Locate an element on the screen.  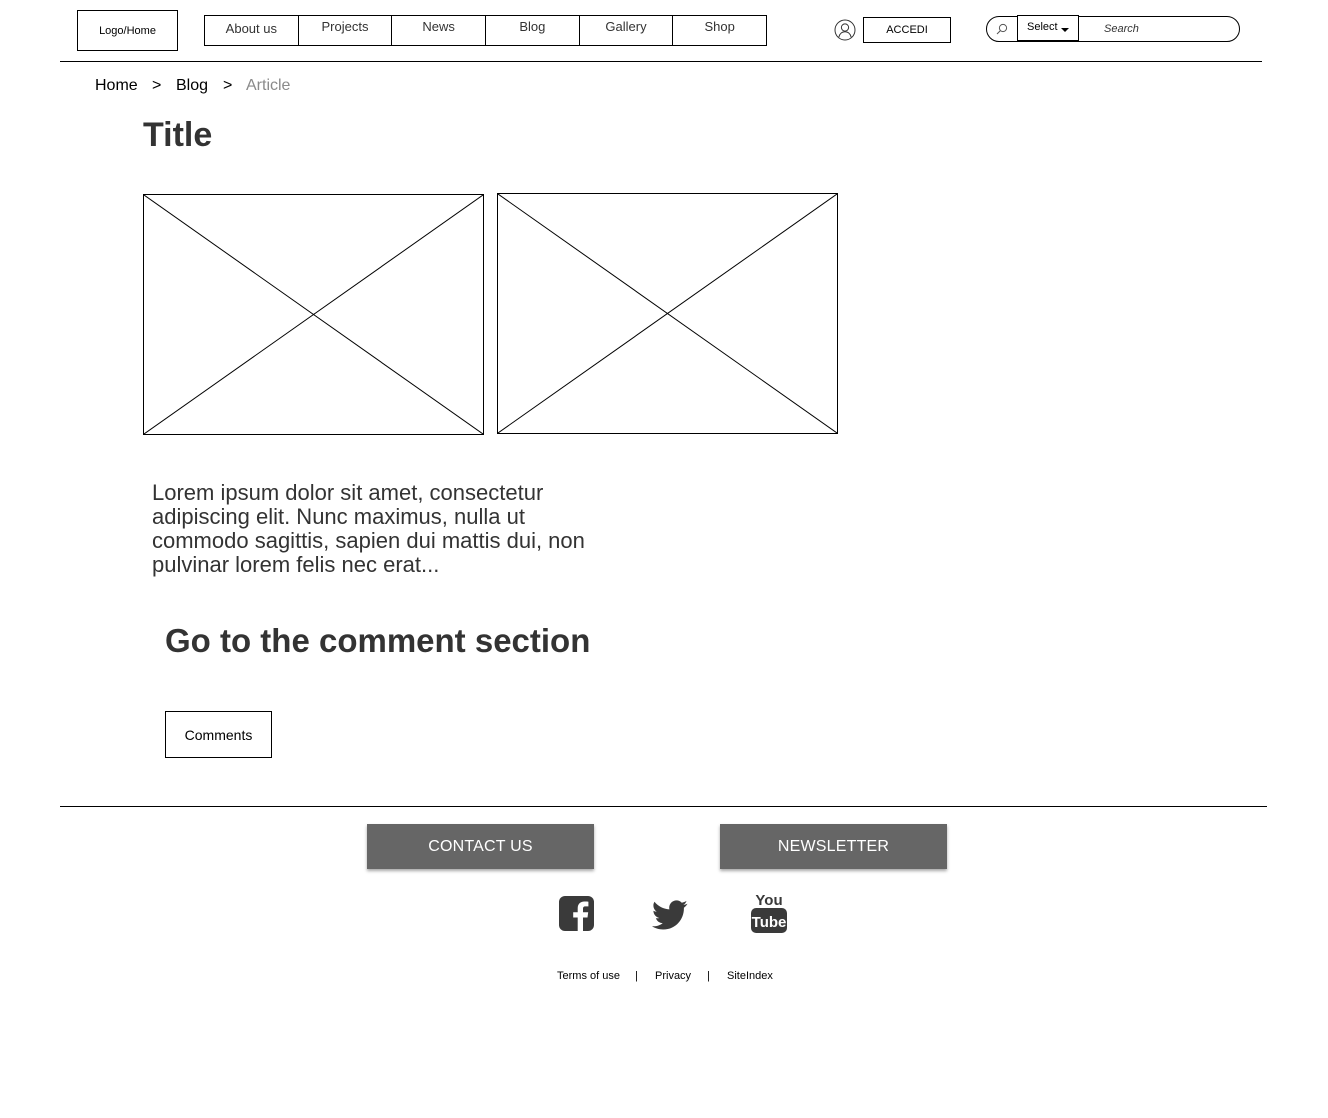
login-button: ACCEDI is located at coordinates (907, 30).